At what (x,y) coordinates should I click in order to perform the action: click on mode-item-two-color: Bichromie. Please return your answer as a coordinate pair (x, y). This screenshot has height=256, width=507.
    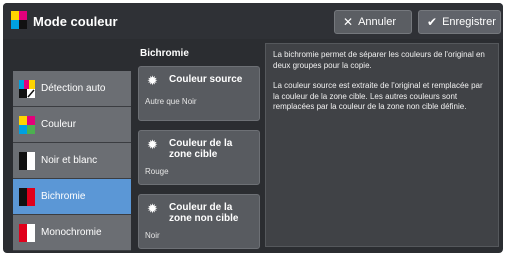
    Looking at the image, I should click on (72, 197).